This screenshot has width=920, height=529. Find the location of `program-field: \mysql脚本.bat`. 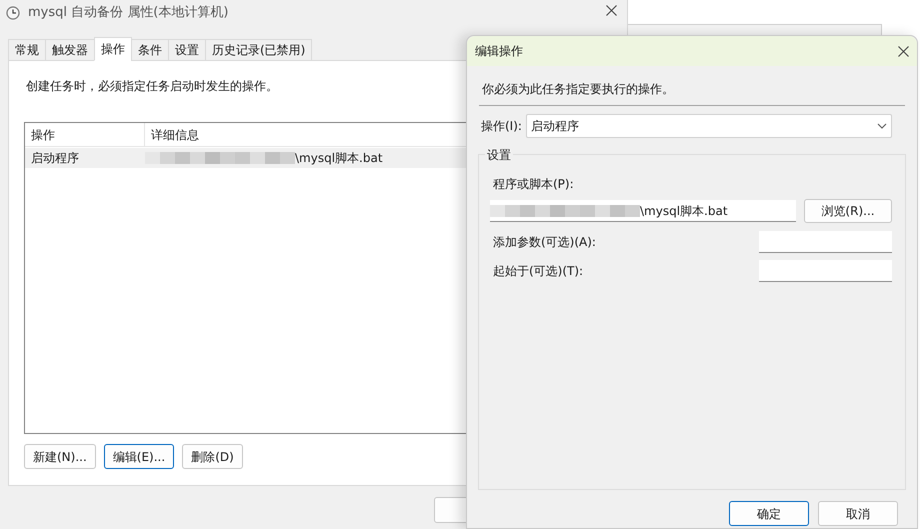

program-field: \mysql脚本.bat is located at coordinates (643, 211).